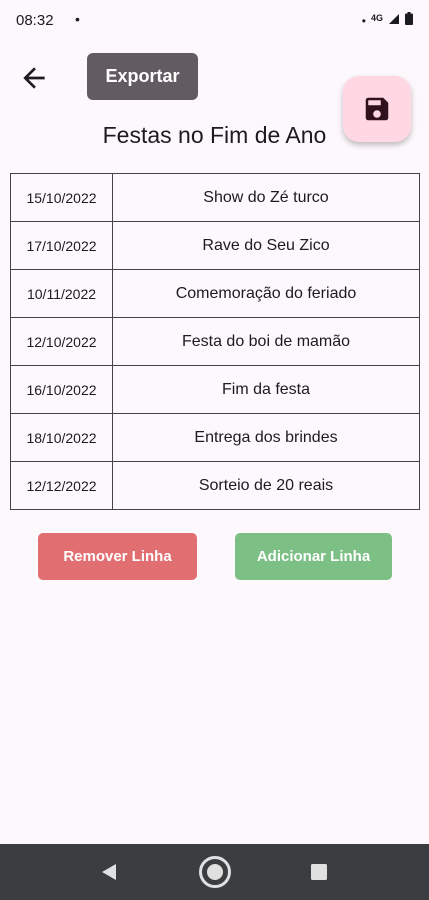  Describe the element at coordinates (266, 389) in the screenshot. I see `event-name-cell: Fim da festa` at that location.